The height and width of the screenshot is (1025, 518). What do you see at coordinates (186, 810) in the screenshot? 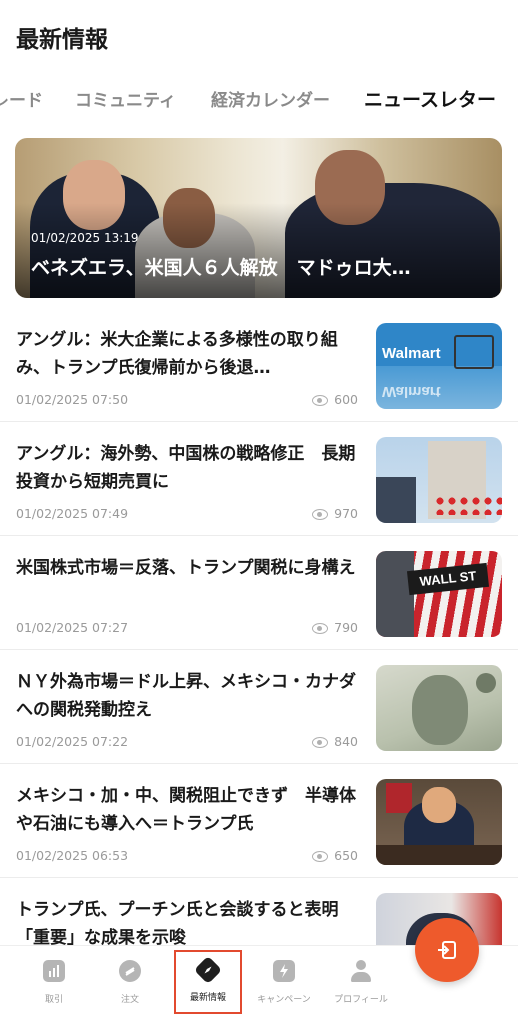
I see `news-title: メキシコ・加・中、関税阻止できず 半導体や石油にも導入へ＝トランプ氏` at bounding box center [186, 810].